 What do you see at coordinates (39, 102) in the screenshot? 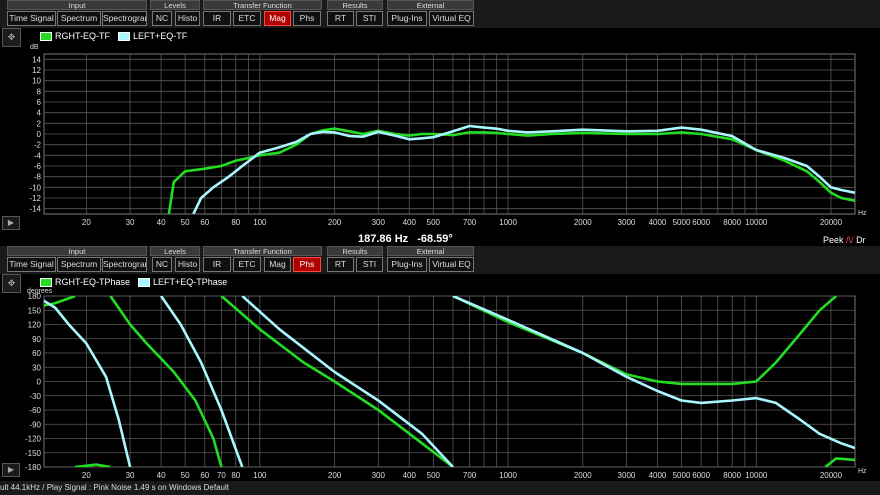
I see `y-tick-label: 6` at bounding box center [39, 102].